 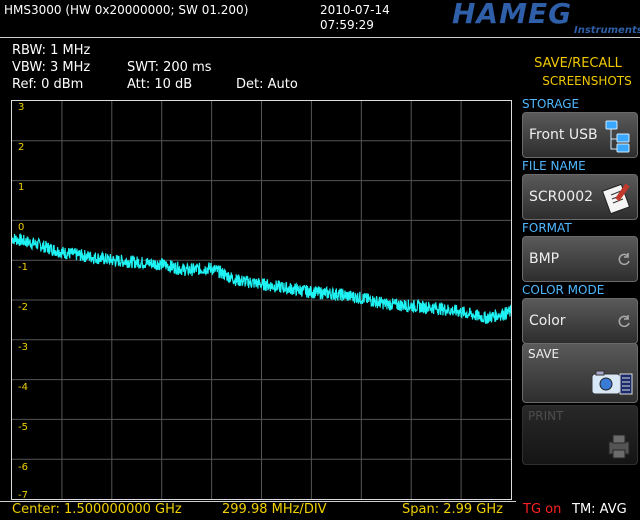 What do you see at coordinates (616, 200) in the screenshot?
I see `edit-document-icon` at bounding box center [616, 200].